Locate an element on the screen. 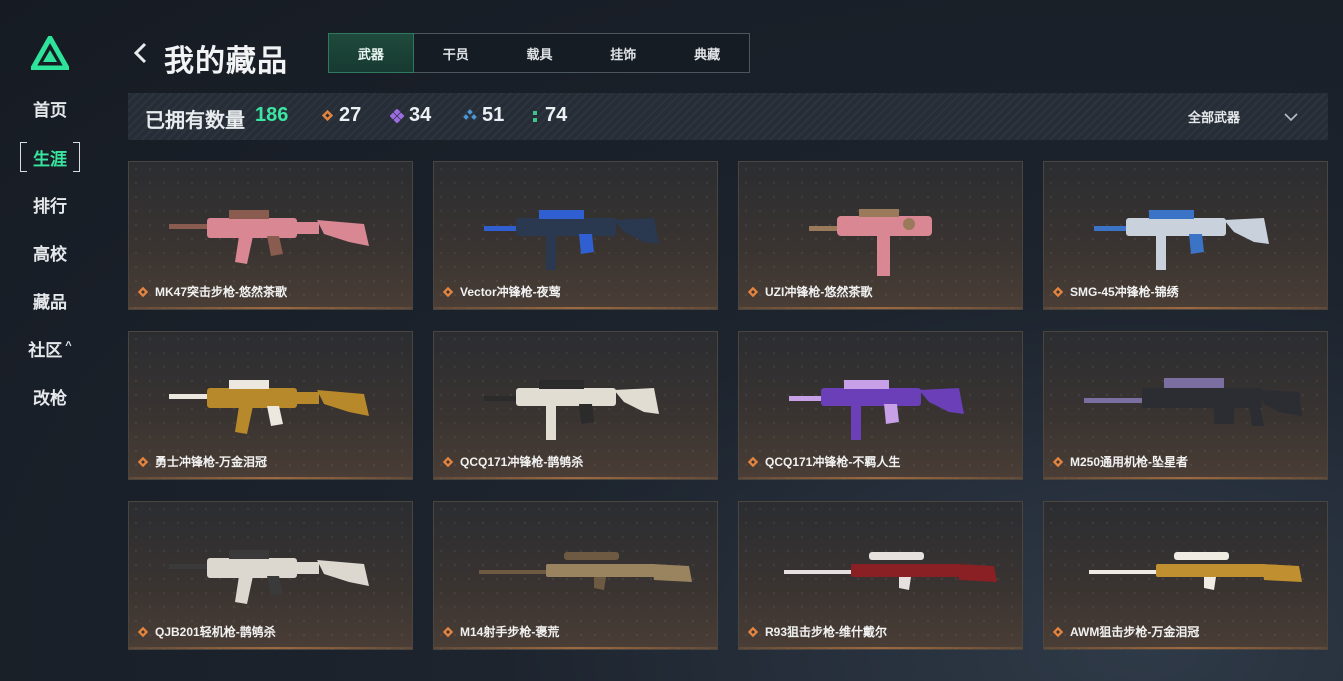 This screenshot has width=1343, height=681. weapon-name-row: AWM狙击步枪-万金泪冠 is located at coordinates (1125, 631).